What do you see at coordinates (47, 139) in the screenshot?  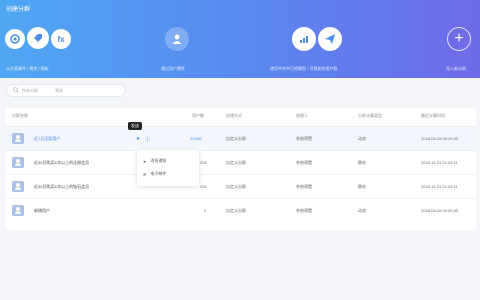 I see `segment-name: 近7日活跃用户` at bounding box center [47, 139].